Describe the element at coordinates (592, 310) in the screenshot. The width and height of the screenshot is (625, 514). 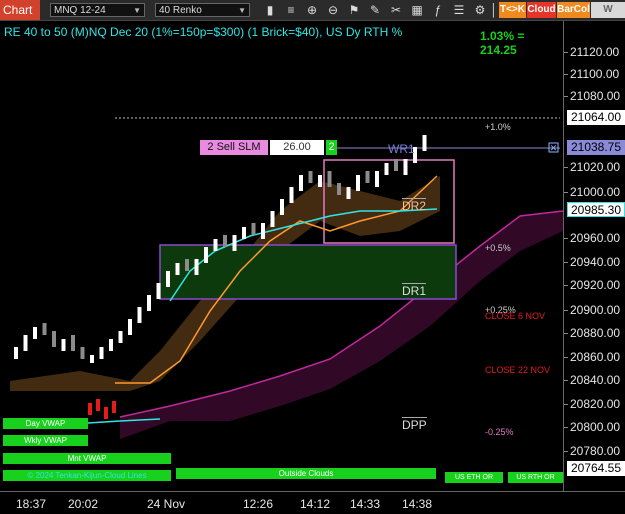
I see `price-tick: 20900.00` at that location.